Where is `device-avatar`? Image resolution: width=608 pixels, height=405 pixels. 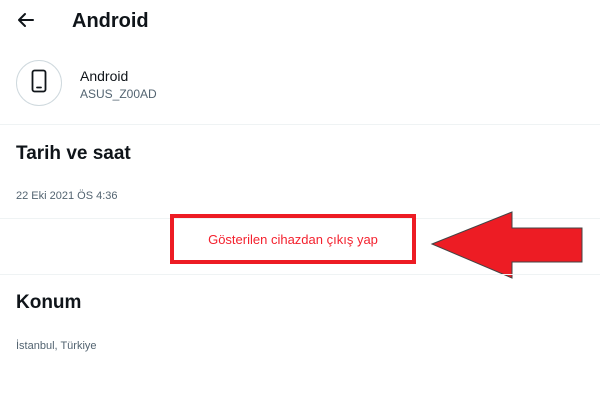 device-avatar is located at coordinates (39, 83).